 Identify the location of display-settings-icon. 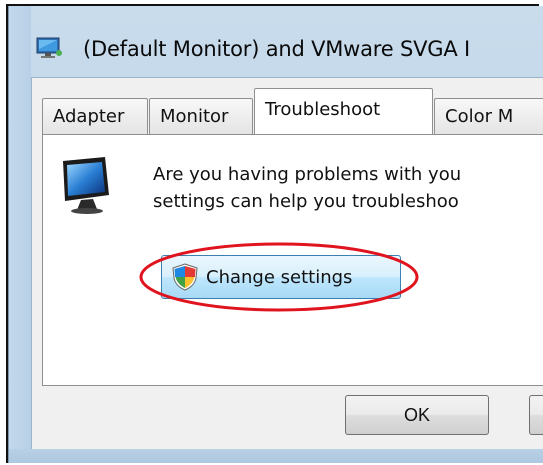
(49, 47).